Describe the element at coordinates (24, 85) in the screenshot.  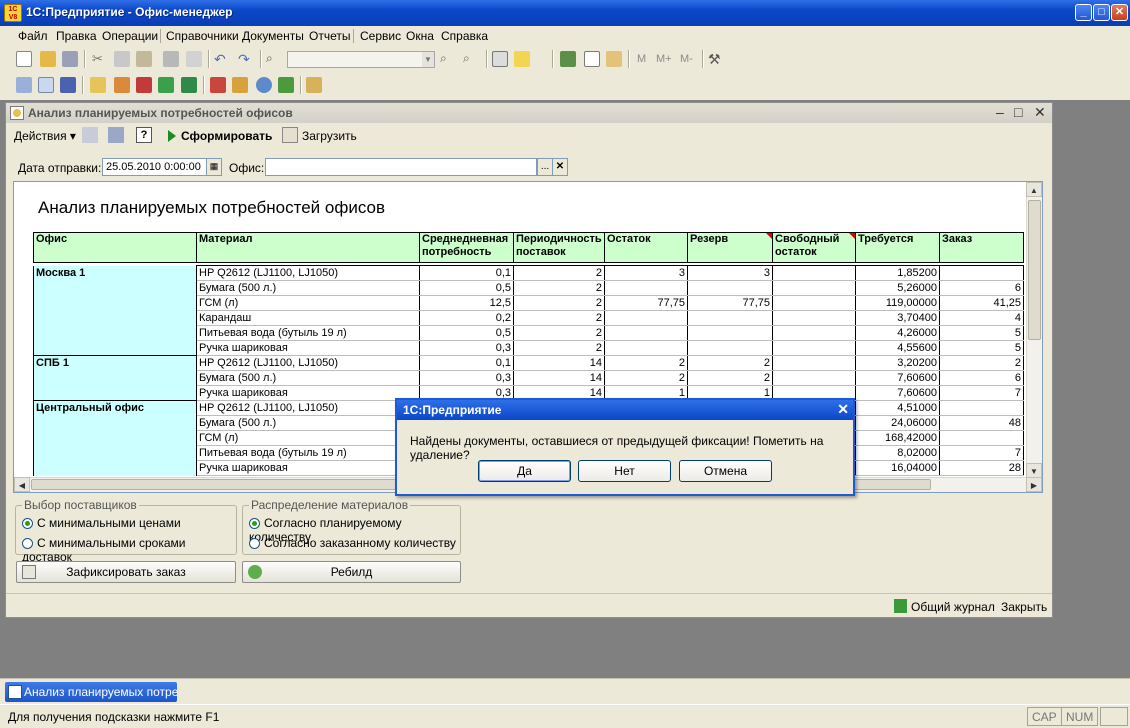
I see `list-icon` at that location.